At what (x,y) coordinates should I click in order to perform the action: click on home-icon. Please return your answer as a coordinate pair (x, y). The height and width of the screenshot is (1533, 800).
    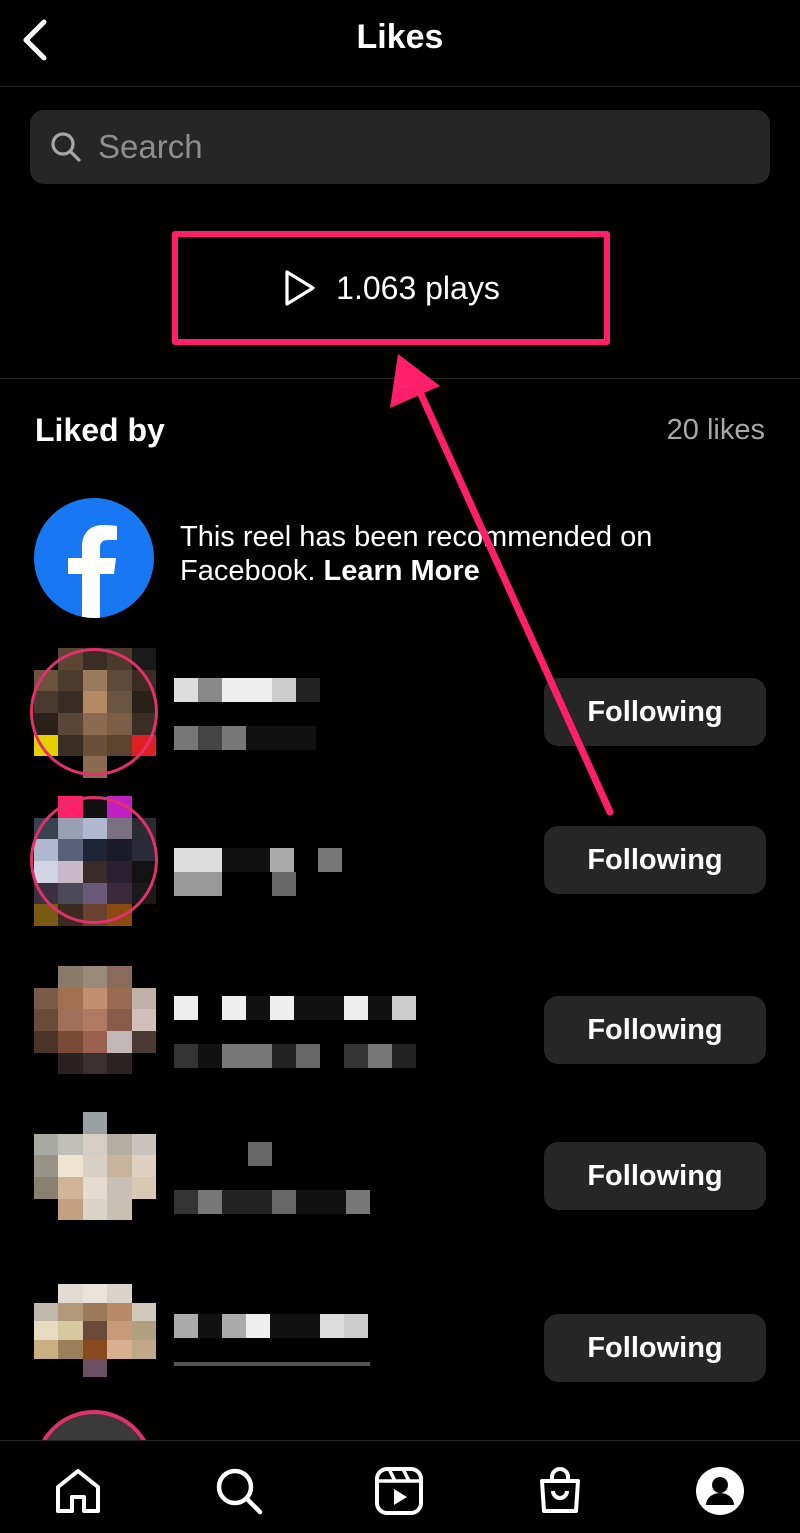
    Looking at the image, I should click on (78, 1491).